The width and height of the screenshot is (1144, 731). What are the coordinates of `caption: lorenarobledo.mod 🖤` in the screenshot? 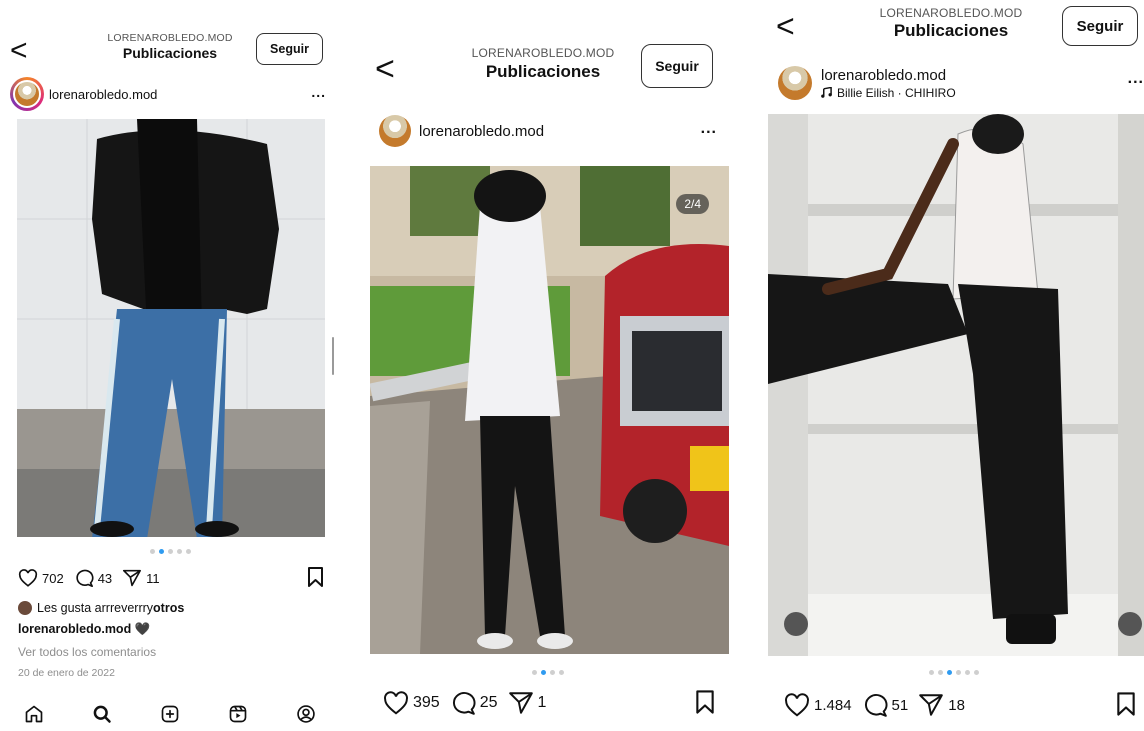 It's located at (84, 629).